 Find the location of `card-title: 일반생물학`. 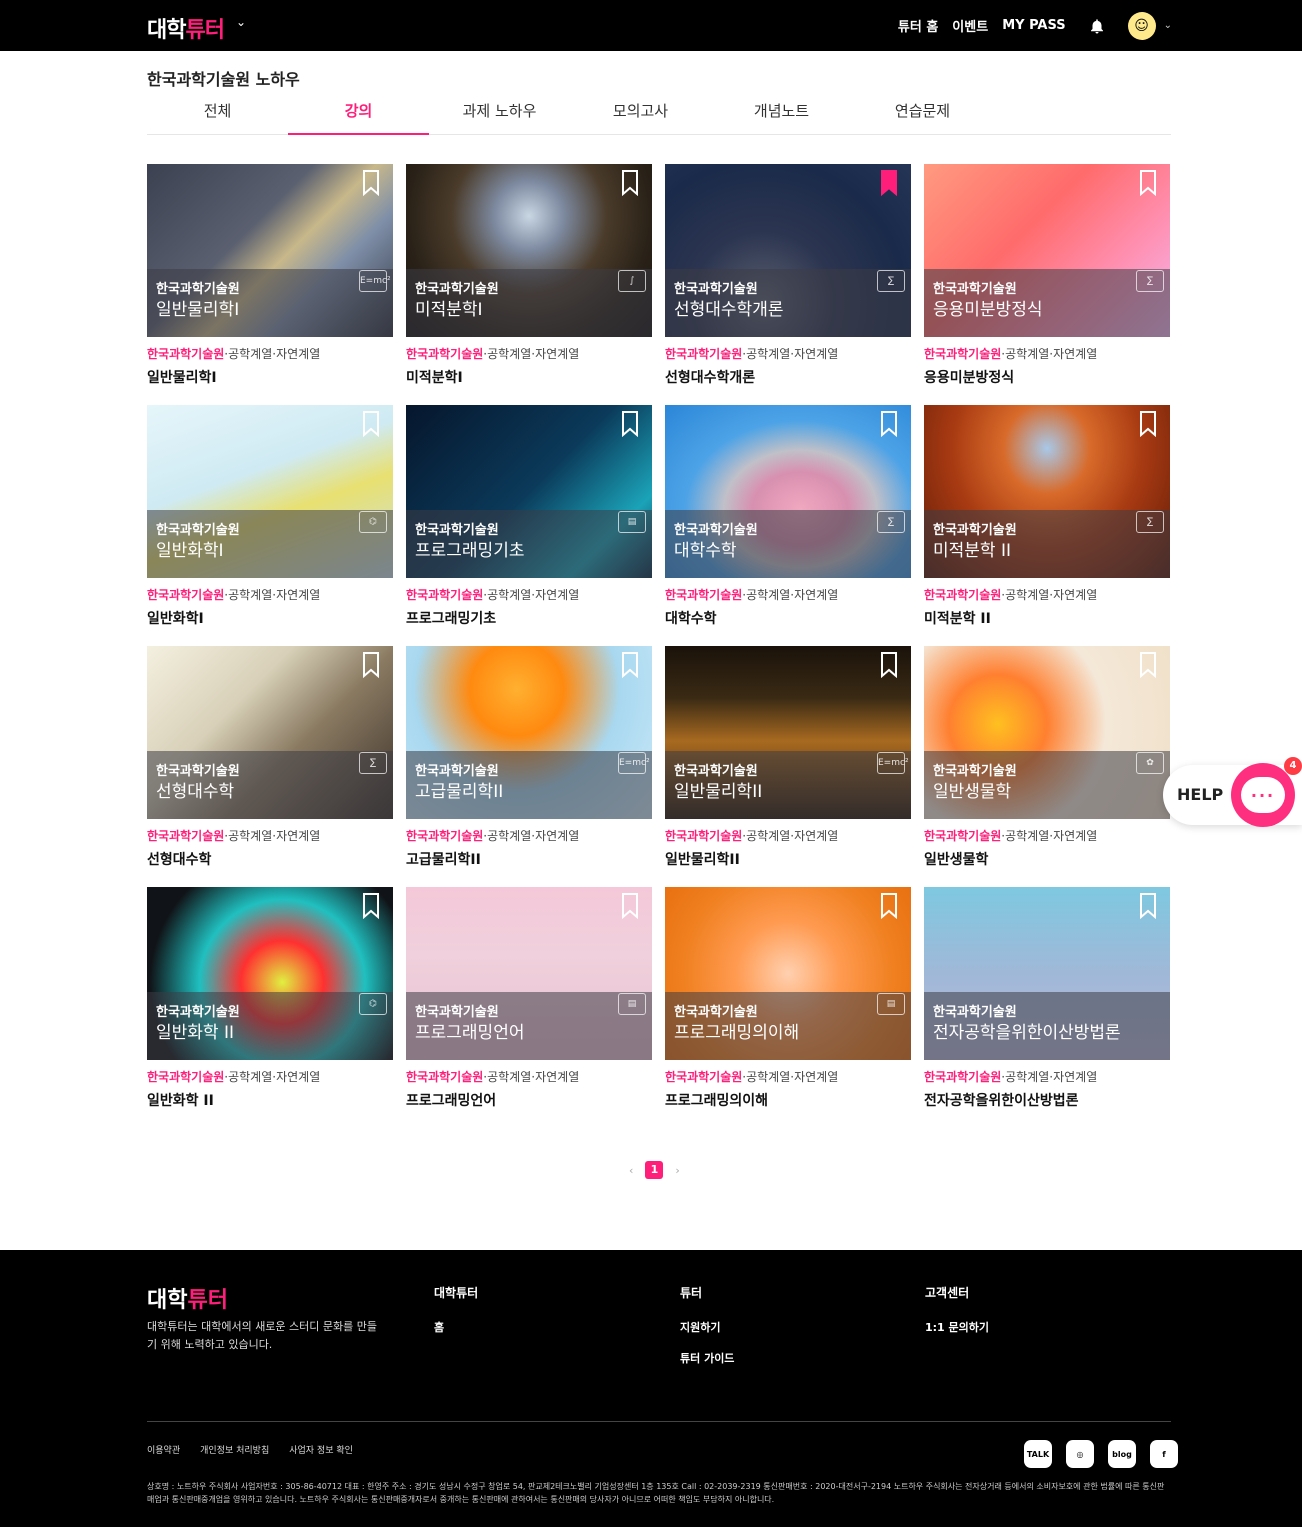

card-title: 일반생물학 is located at coordinates (1047, 859).